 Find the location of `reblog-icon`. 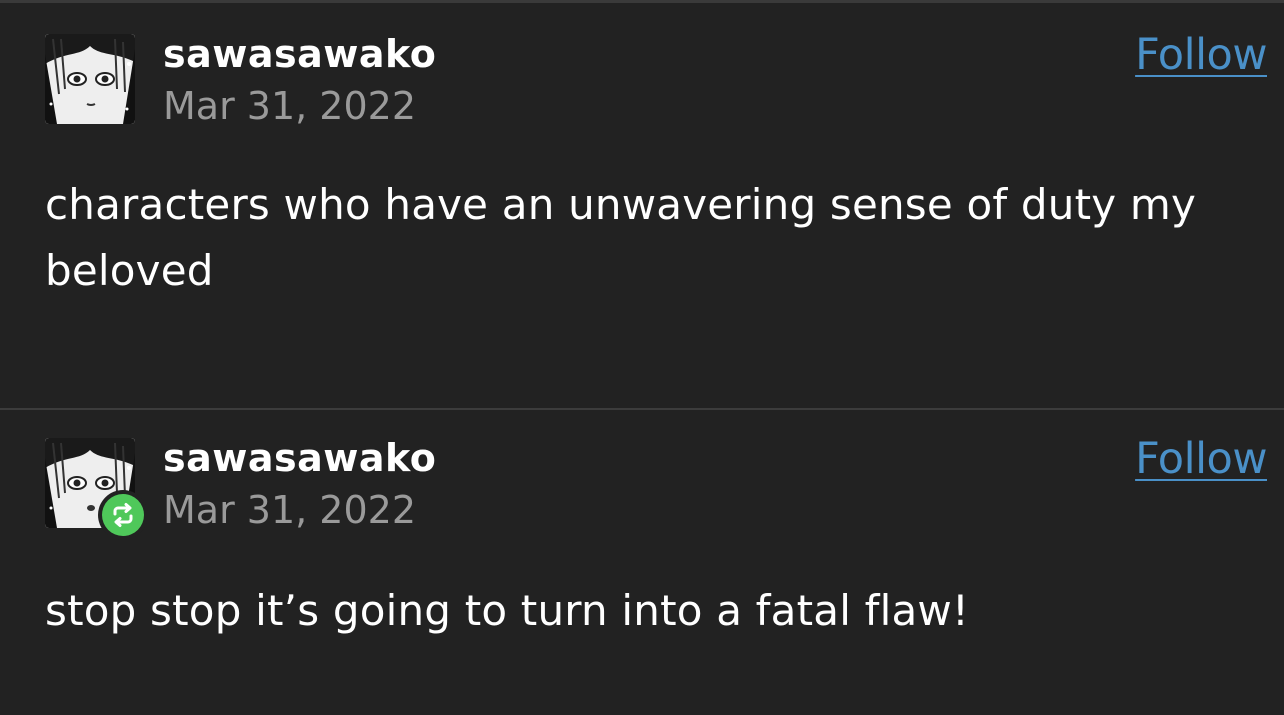

reblog-icon is located at coordinates (123, 515).